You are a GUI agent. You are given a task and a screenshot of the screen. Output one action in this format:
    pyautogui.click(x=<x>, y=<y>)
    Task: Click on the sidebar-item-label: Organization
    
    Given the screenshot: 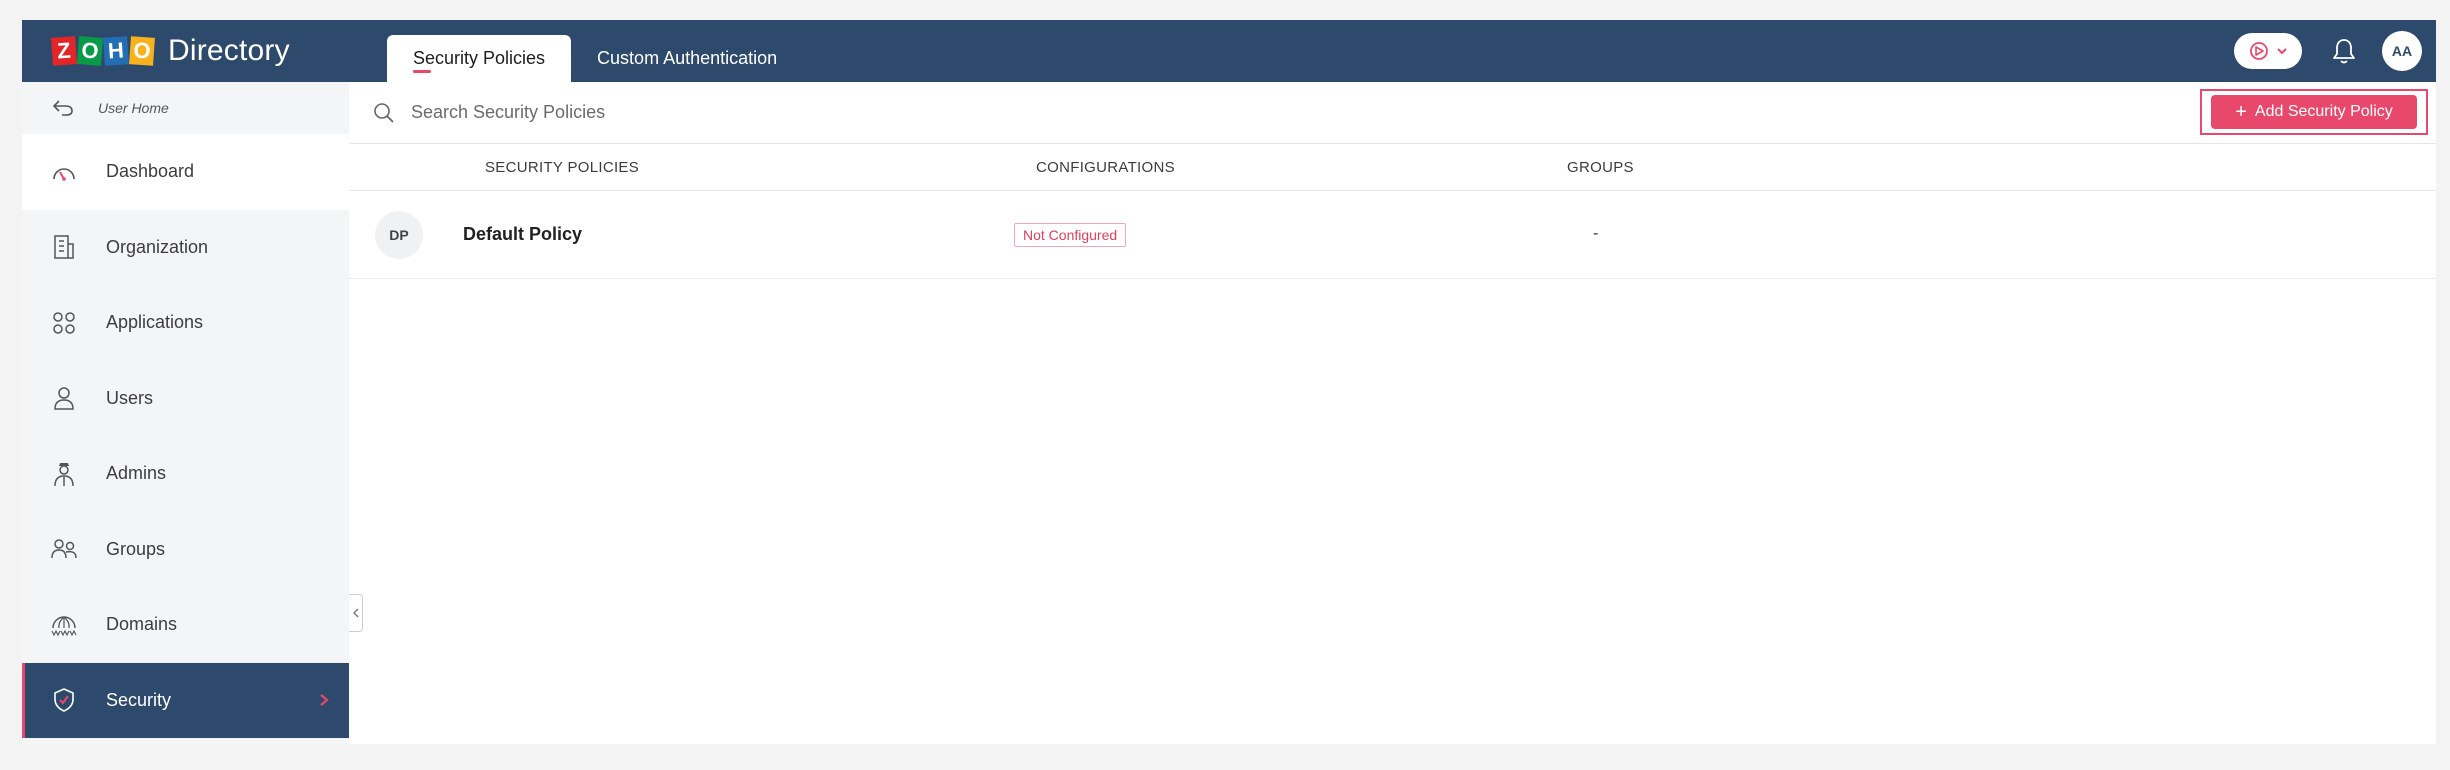 What is the action you would take?
    pyautogui.click(x=157, y=246)
    